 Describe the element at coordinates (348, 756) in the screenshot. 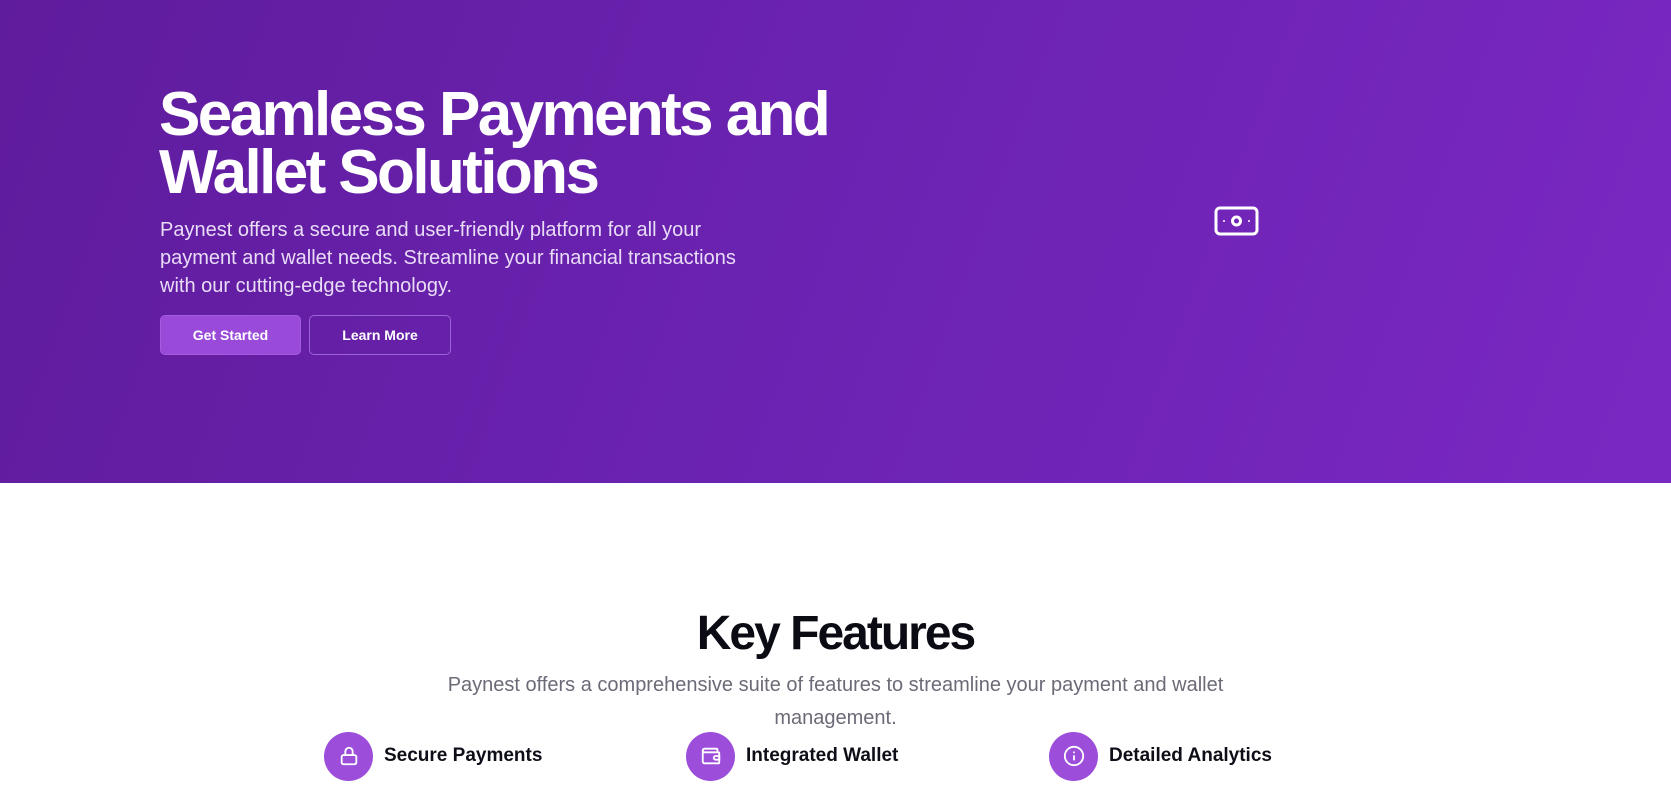

I see `lock-icon` at that location.